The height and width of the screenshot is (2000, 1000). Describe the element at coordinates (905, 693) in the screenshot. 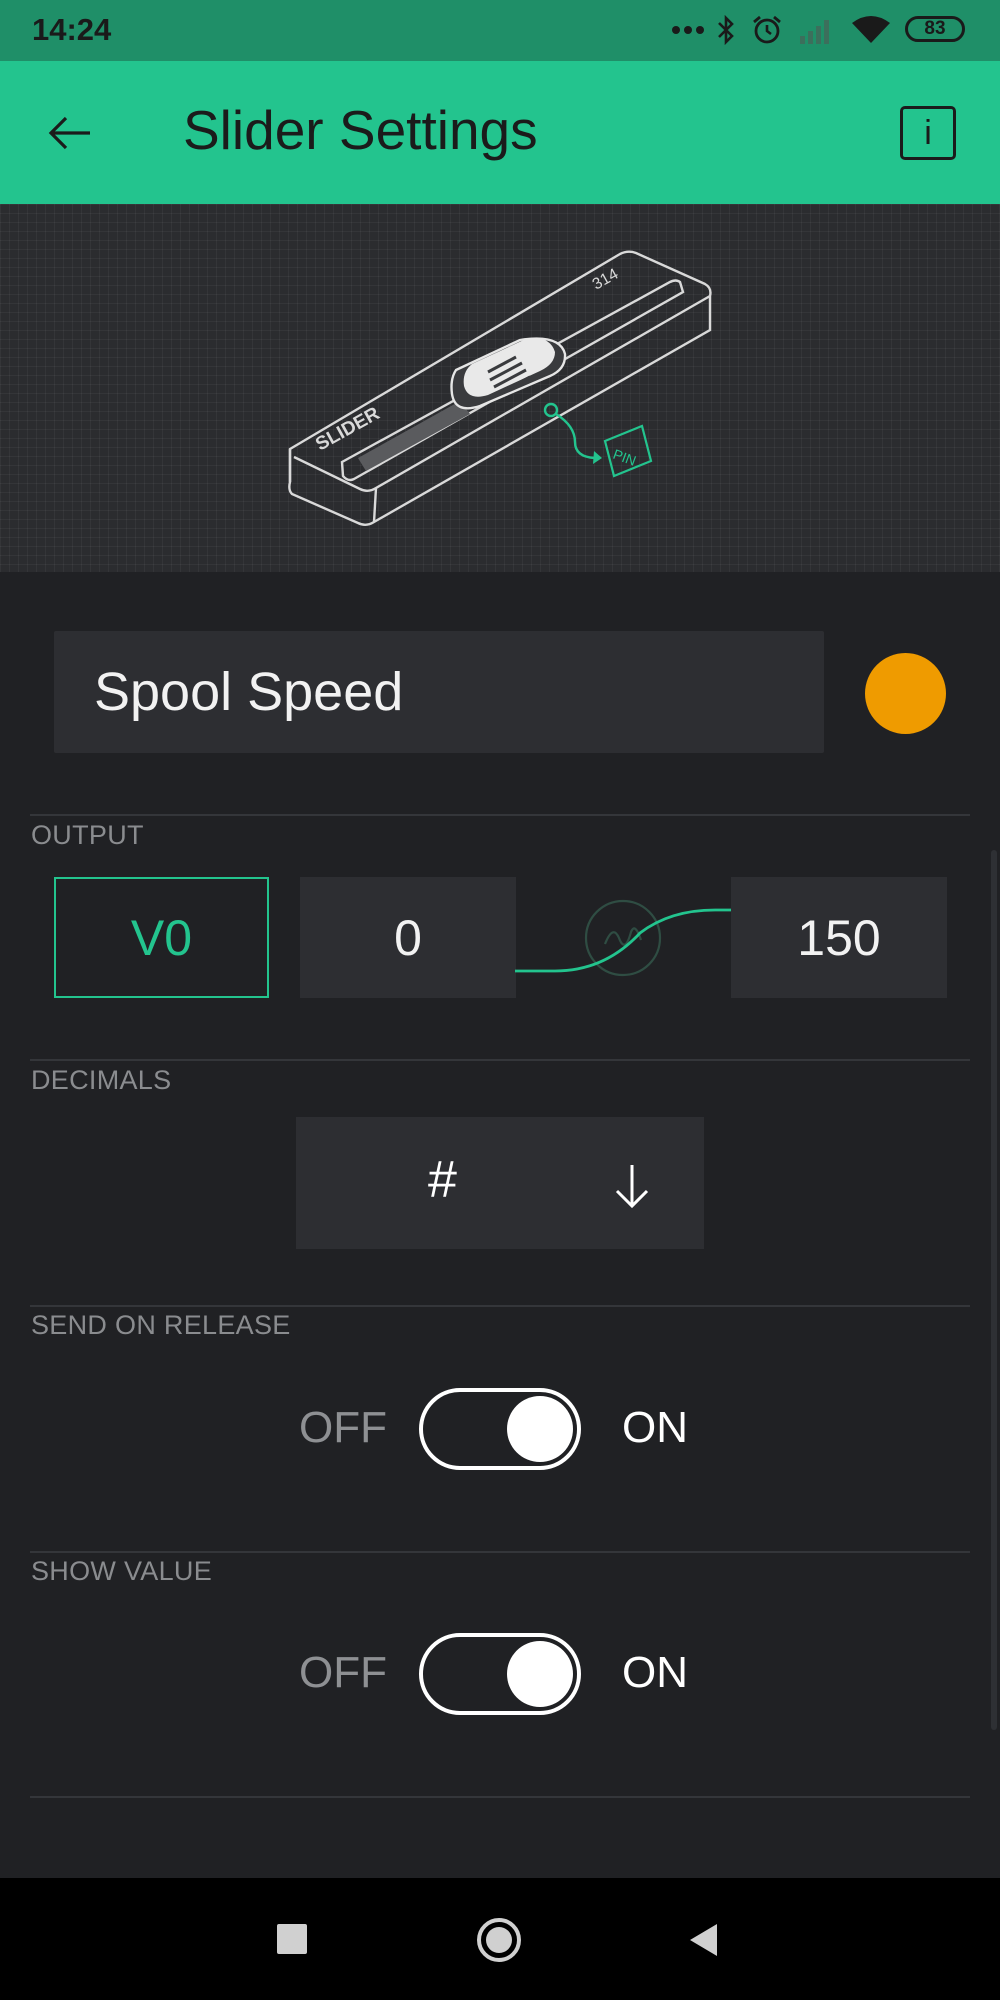

I see `color-picker-button` at that location.